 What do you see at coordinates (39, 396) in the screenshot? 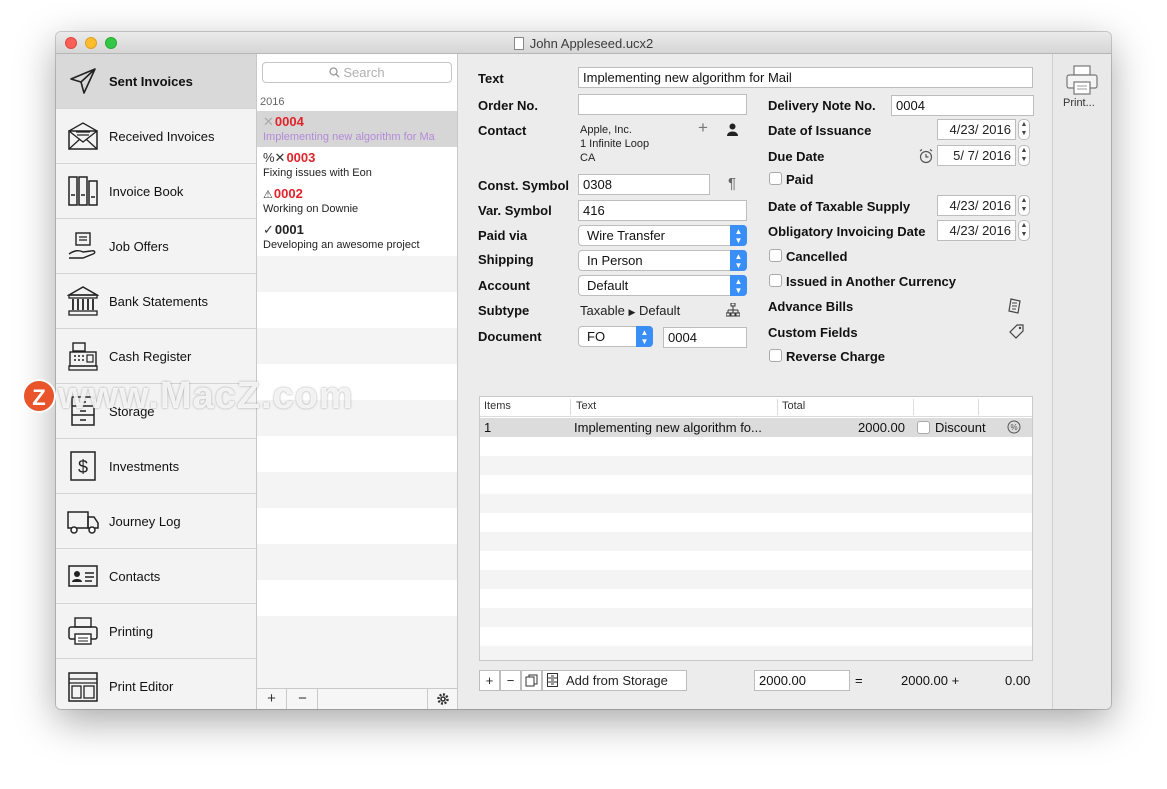
I see `watermark-logo: Z` at bounding box center [39, 396].